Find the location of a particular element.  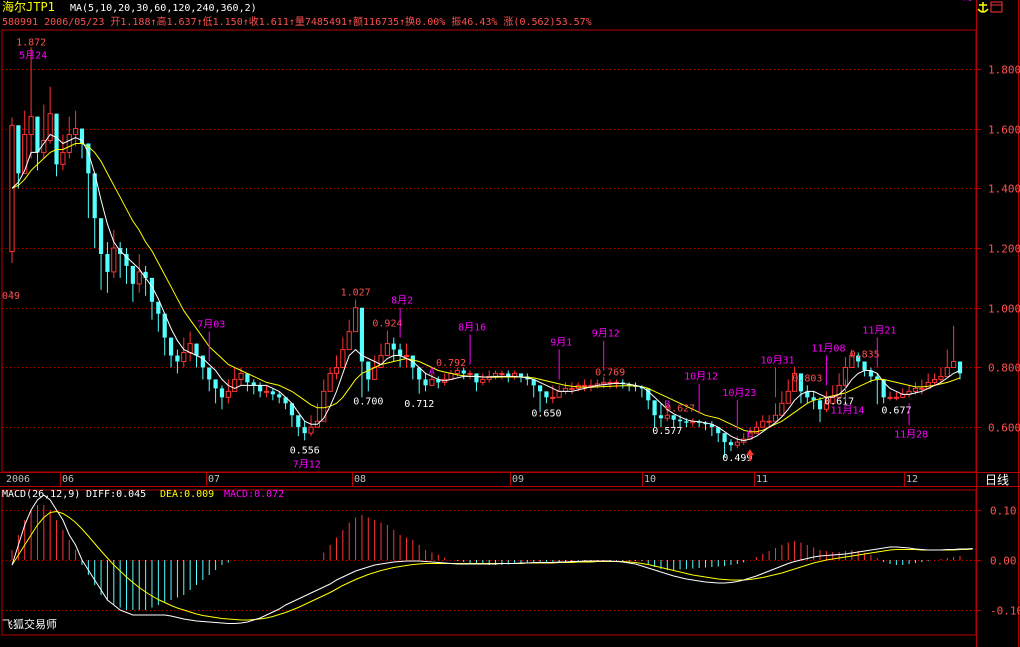

period-label: 日线 is located at coordinates (997, 480).